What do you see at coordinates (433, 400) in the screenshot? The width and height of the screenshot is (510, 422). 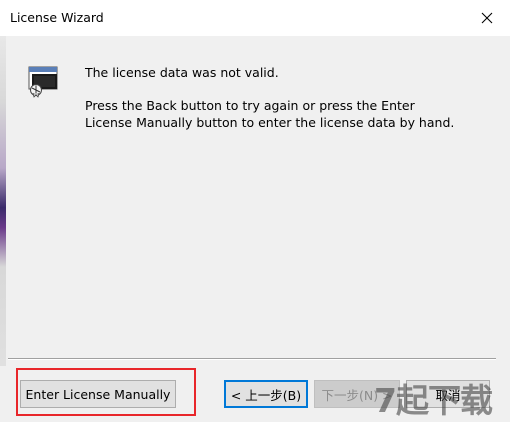 I see `watermark-logo: 7起下载` at bounding box center [433, 400].